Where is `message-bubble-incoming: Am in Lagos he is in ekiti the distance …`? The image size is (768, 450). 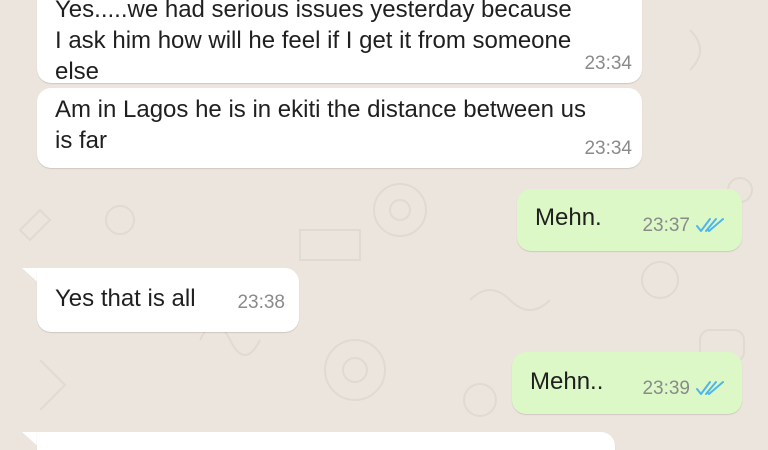 message-bubble-incoming: Am in Lagos he is in ekiti the distance … is located at coordinates (339, 128).